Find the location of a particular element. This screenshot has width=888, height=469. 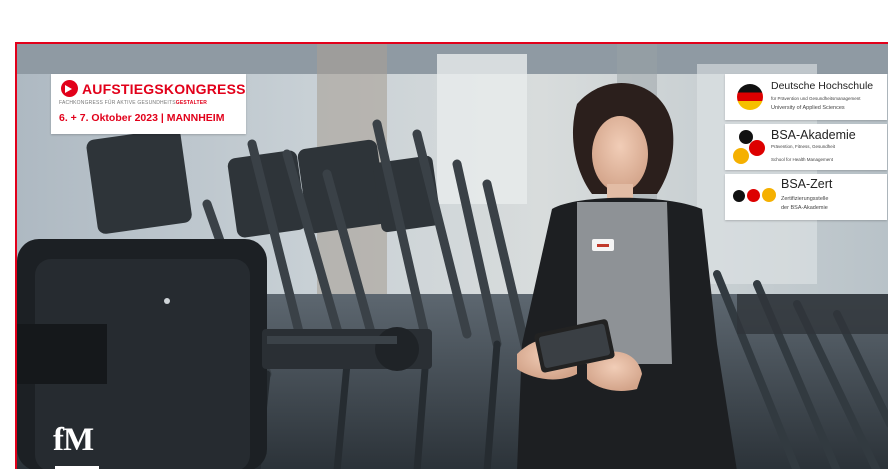

partner-line: Prävention, Fitness, Gesundheit is located at coordinates (803, 146).